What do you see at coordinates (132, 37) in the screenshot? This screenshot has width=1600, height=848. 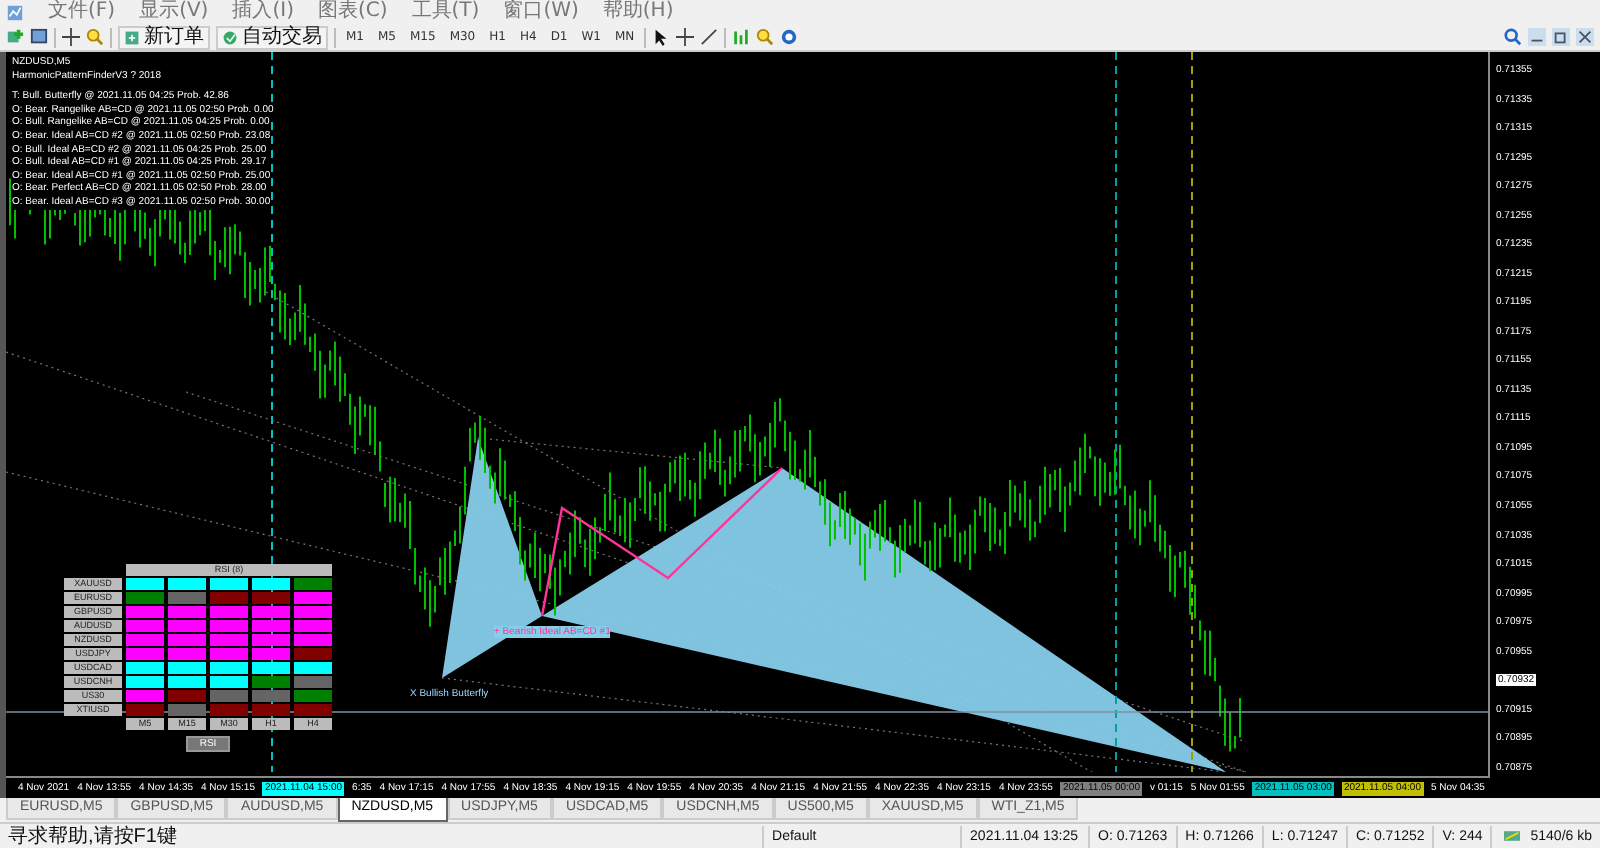 I see `plus-icon` at bounding box center [132, 37].